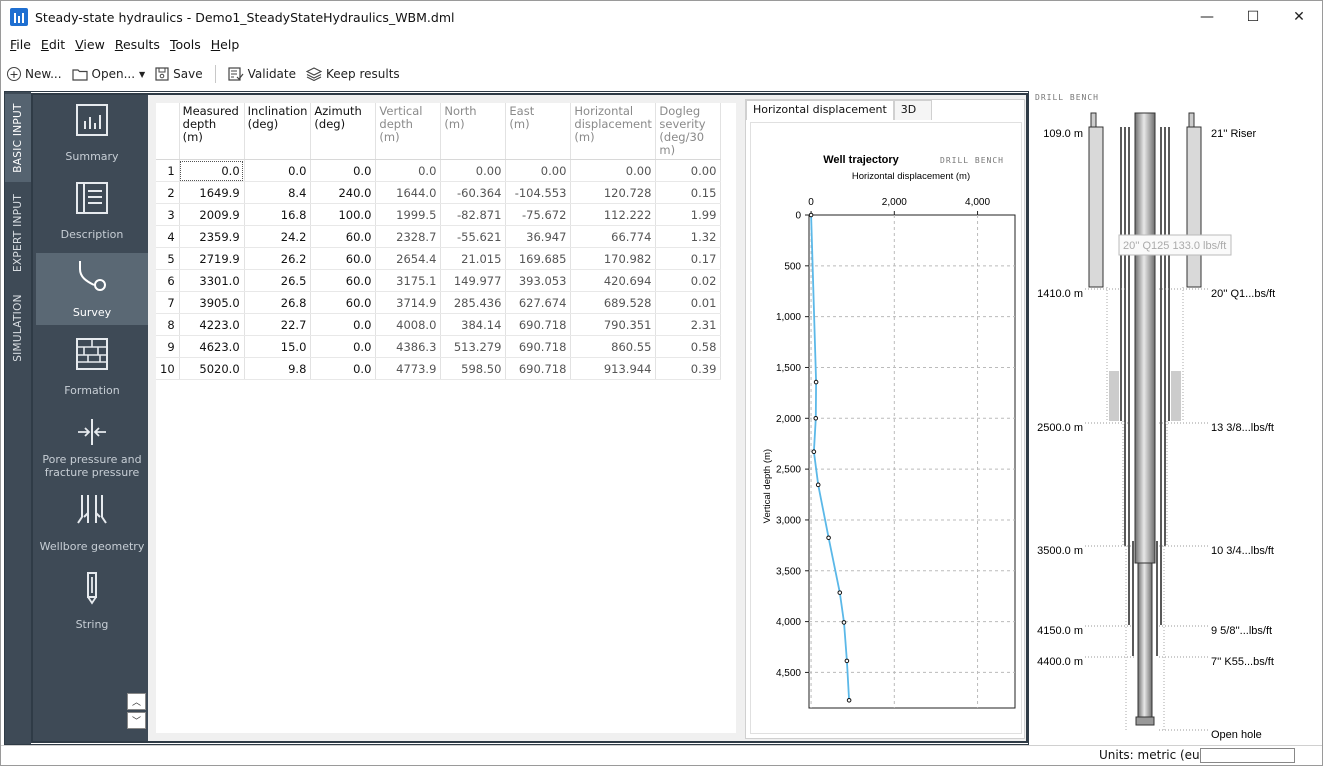  Describe the element at coordinates (262, 74) in the screenshot. I see `validate-button: Validate` at that location.